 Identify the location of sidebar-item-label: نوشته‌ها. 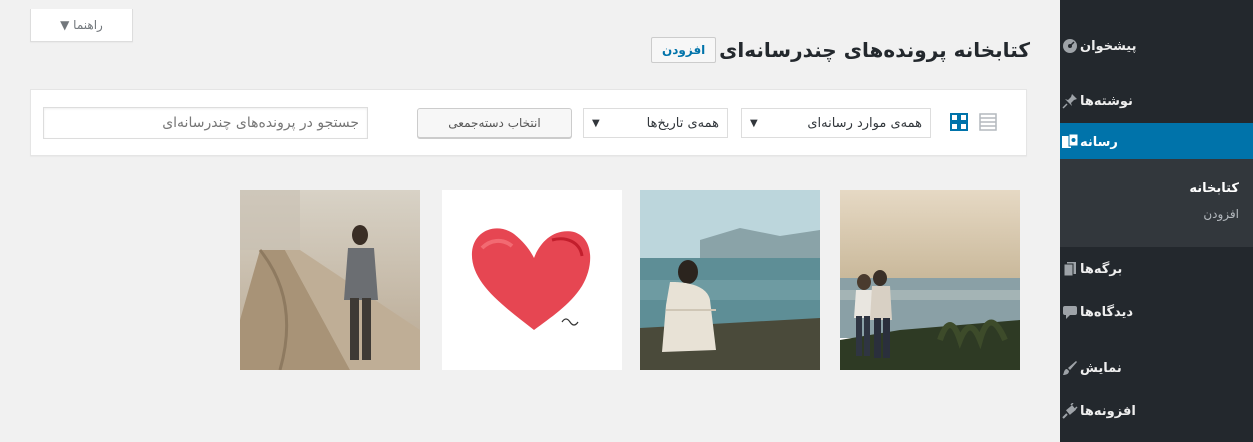
(1106, 101).